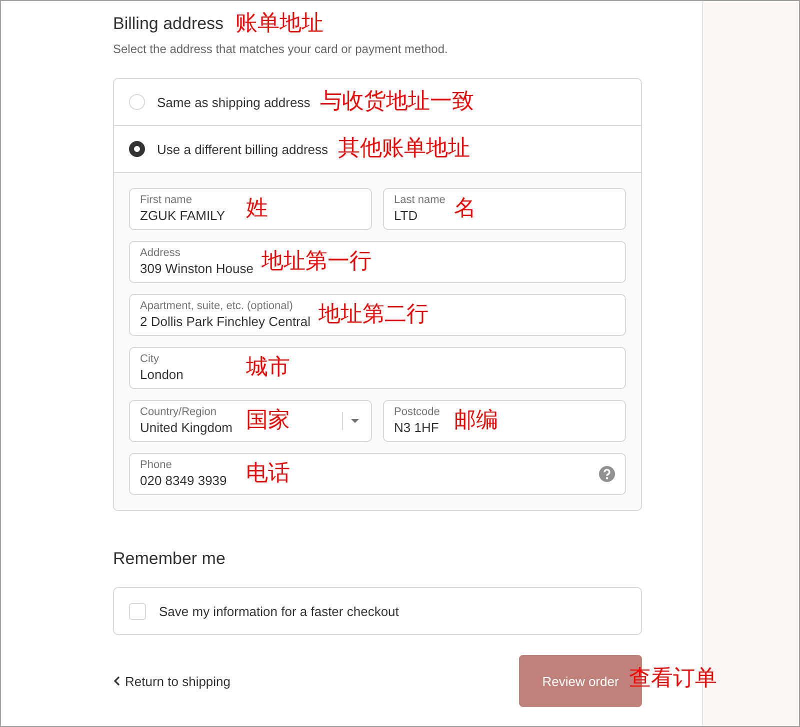  I want to click on radio-button, so click(137, 149).